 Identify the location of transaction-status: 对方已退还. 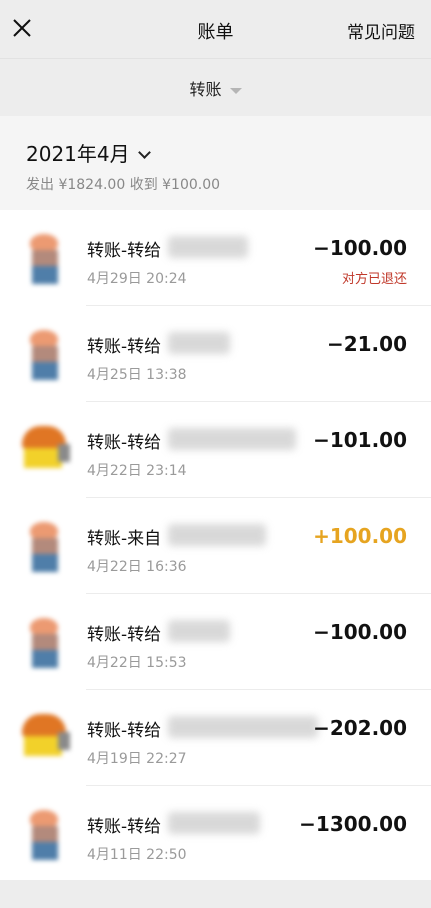
(374, 279).